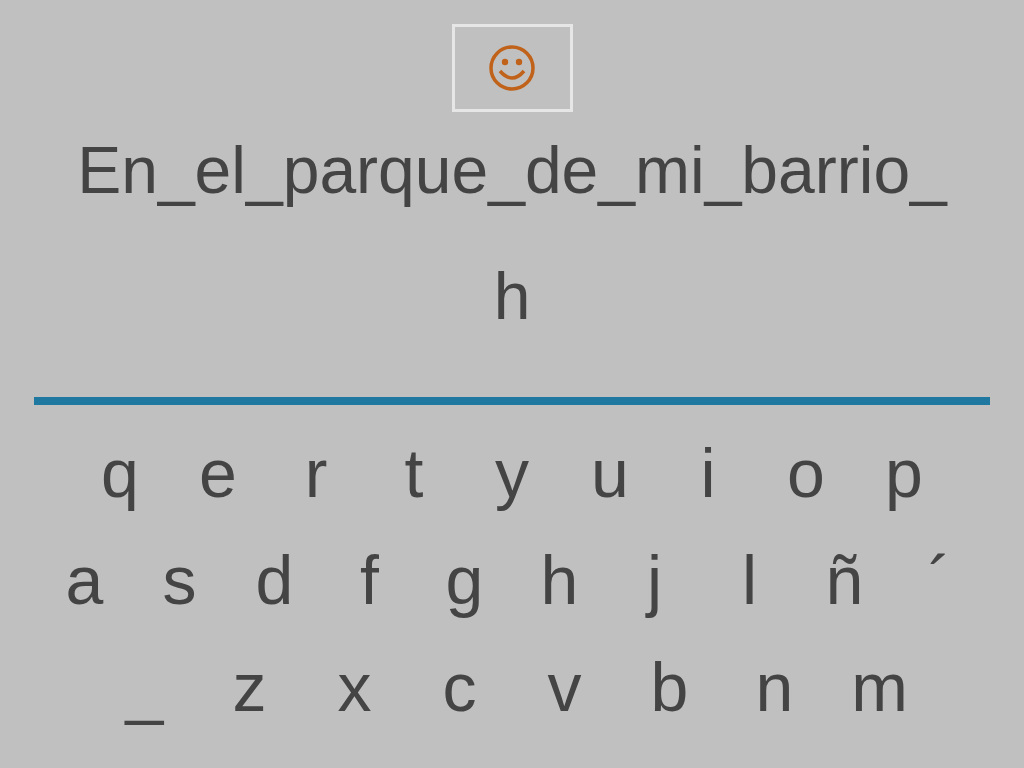 The height and width of the screenshot is (768, 1024). What do you see at coordinates (464, 580) in the screenshot?
I see `keyboard-key: g` at bounding box center [464, 580].